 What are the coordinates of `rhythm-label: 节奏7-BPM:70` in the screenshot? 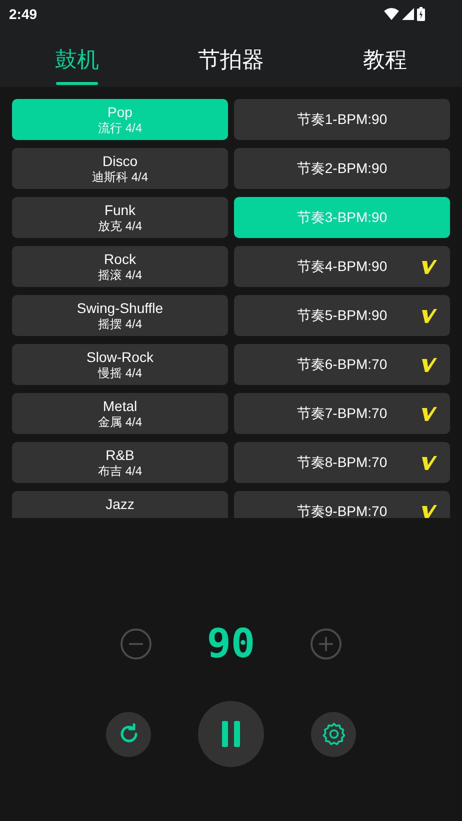 It's located at (342, 413).